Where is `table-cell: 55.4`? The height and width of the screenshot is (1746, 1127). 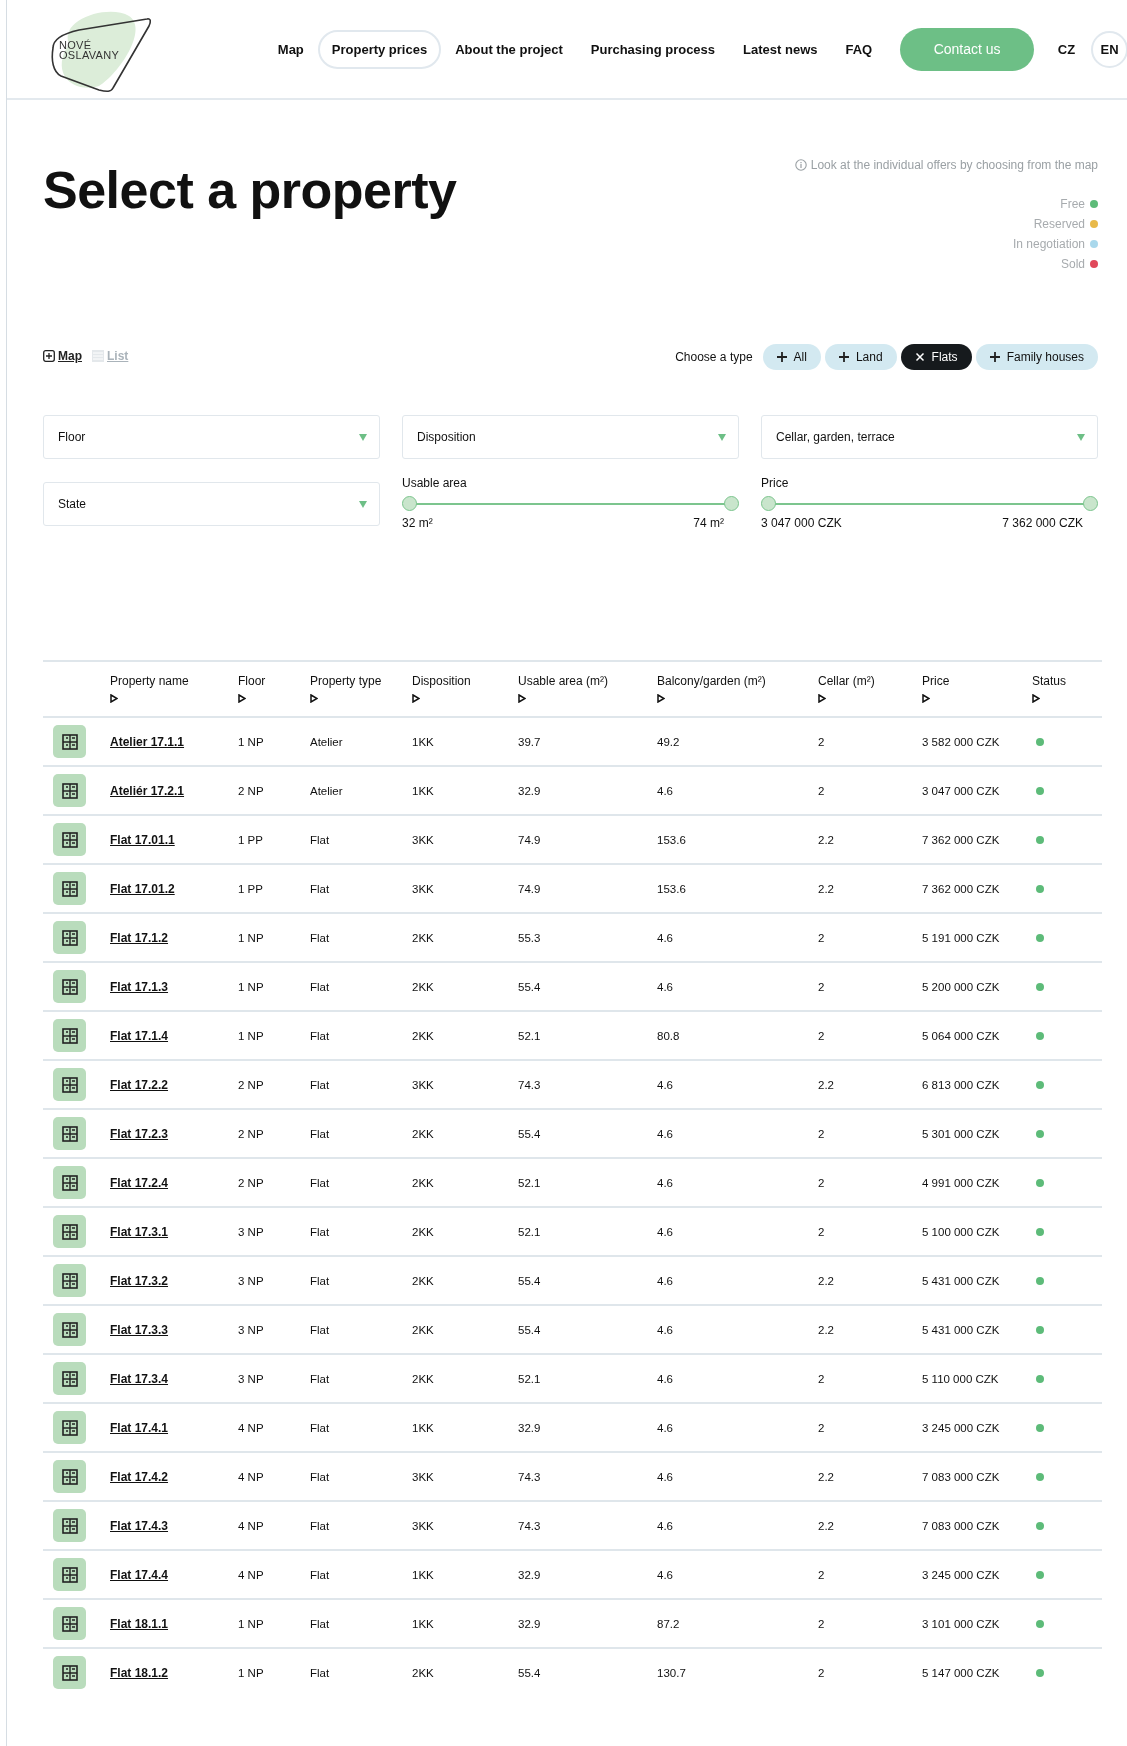
table-cell: 55.4 is located at coordinates (529, 1672).